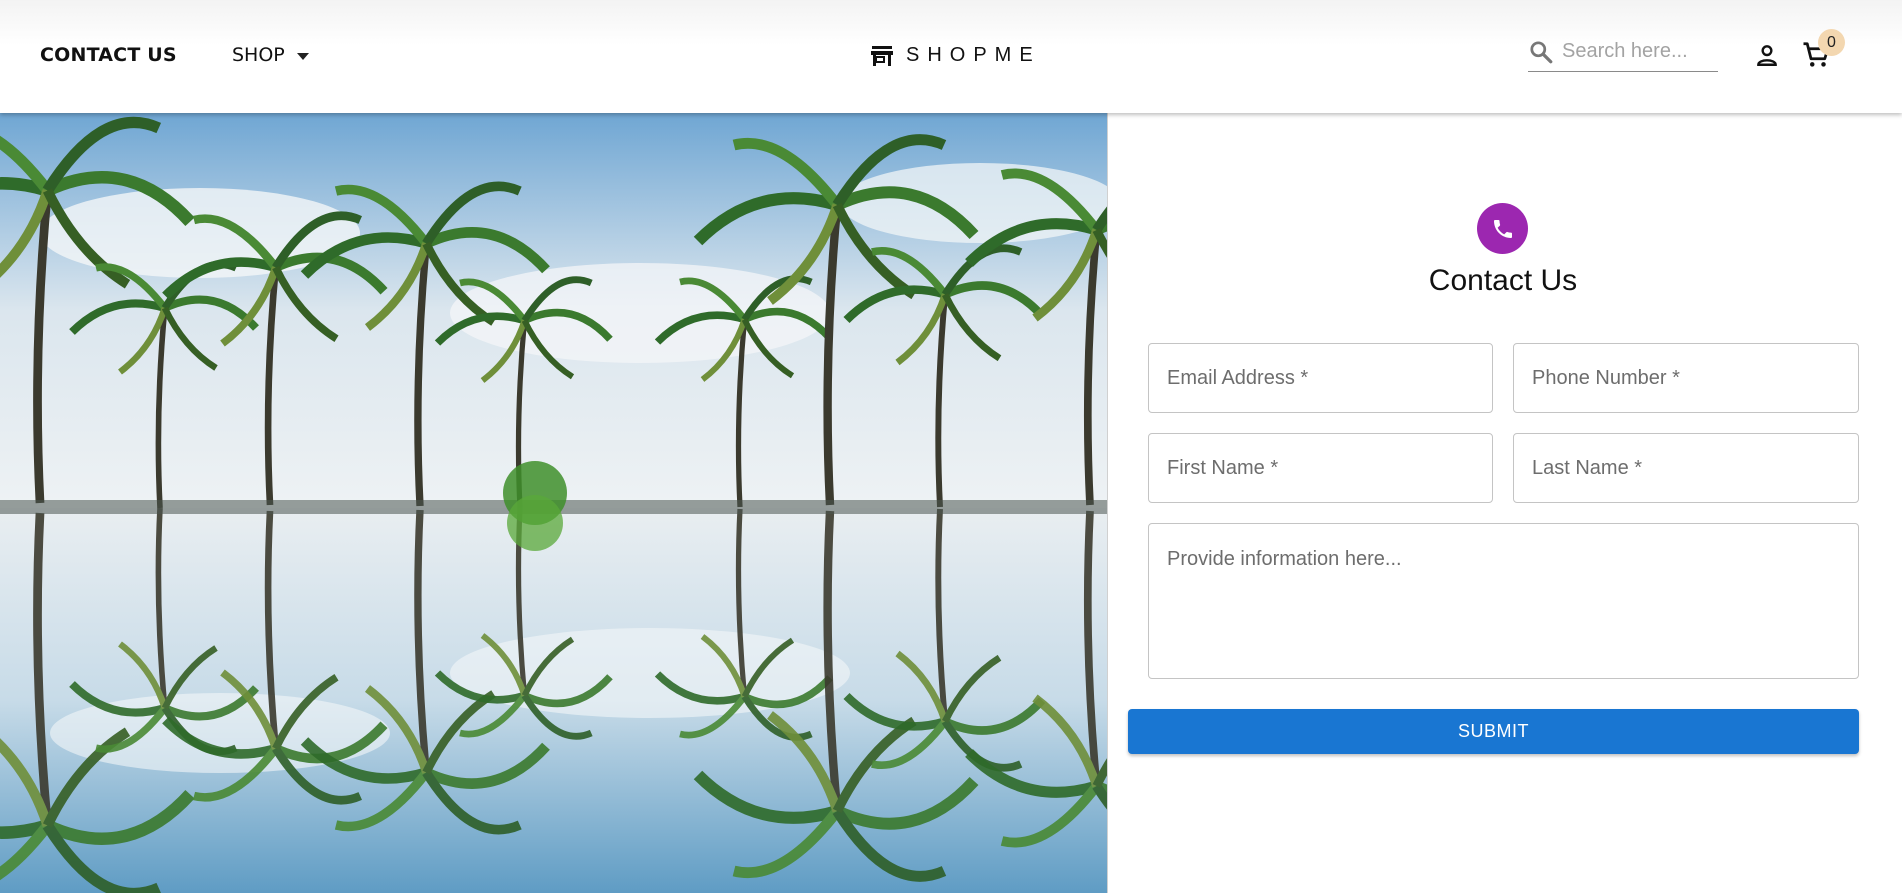  Describe the element at coordinates (258, 55) in the screenshot. I see `nav-shop-label: SHOP` at that location.